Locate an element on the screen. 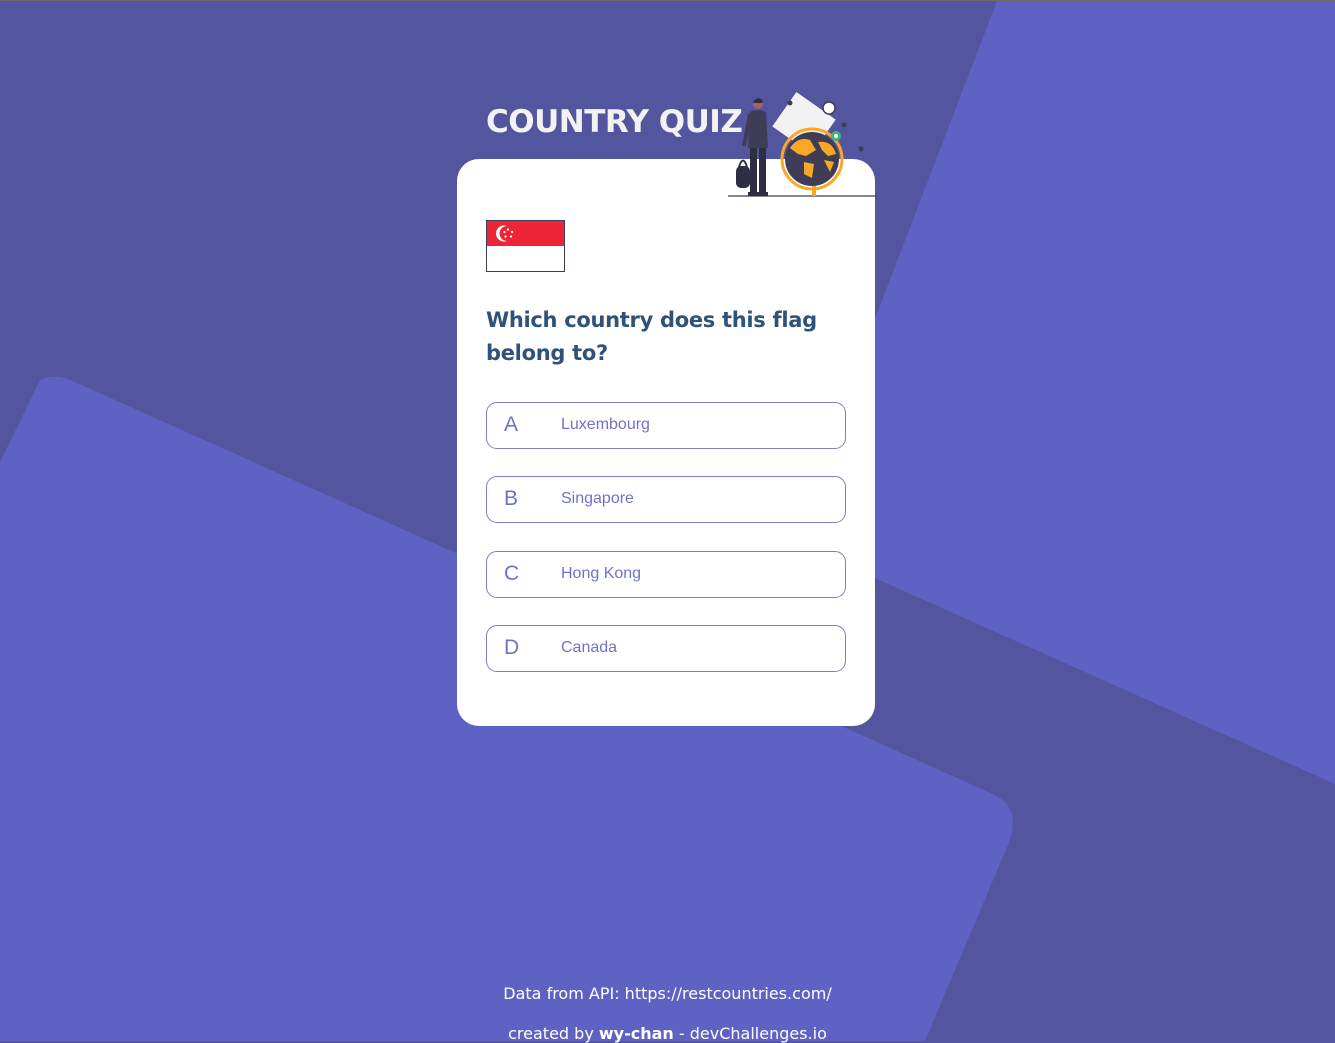 This screenshot has width=1335, height=1043. author-credit: created by wy-chan - devChallenges.io is located at coordinates (667, 1033).